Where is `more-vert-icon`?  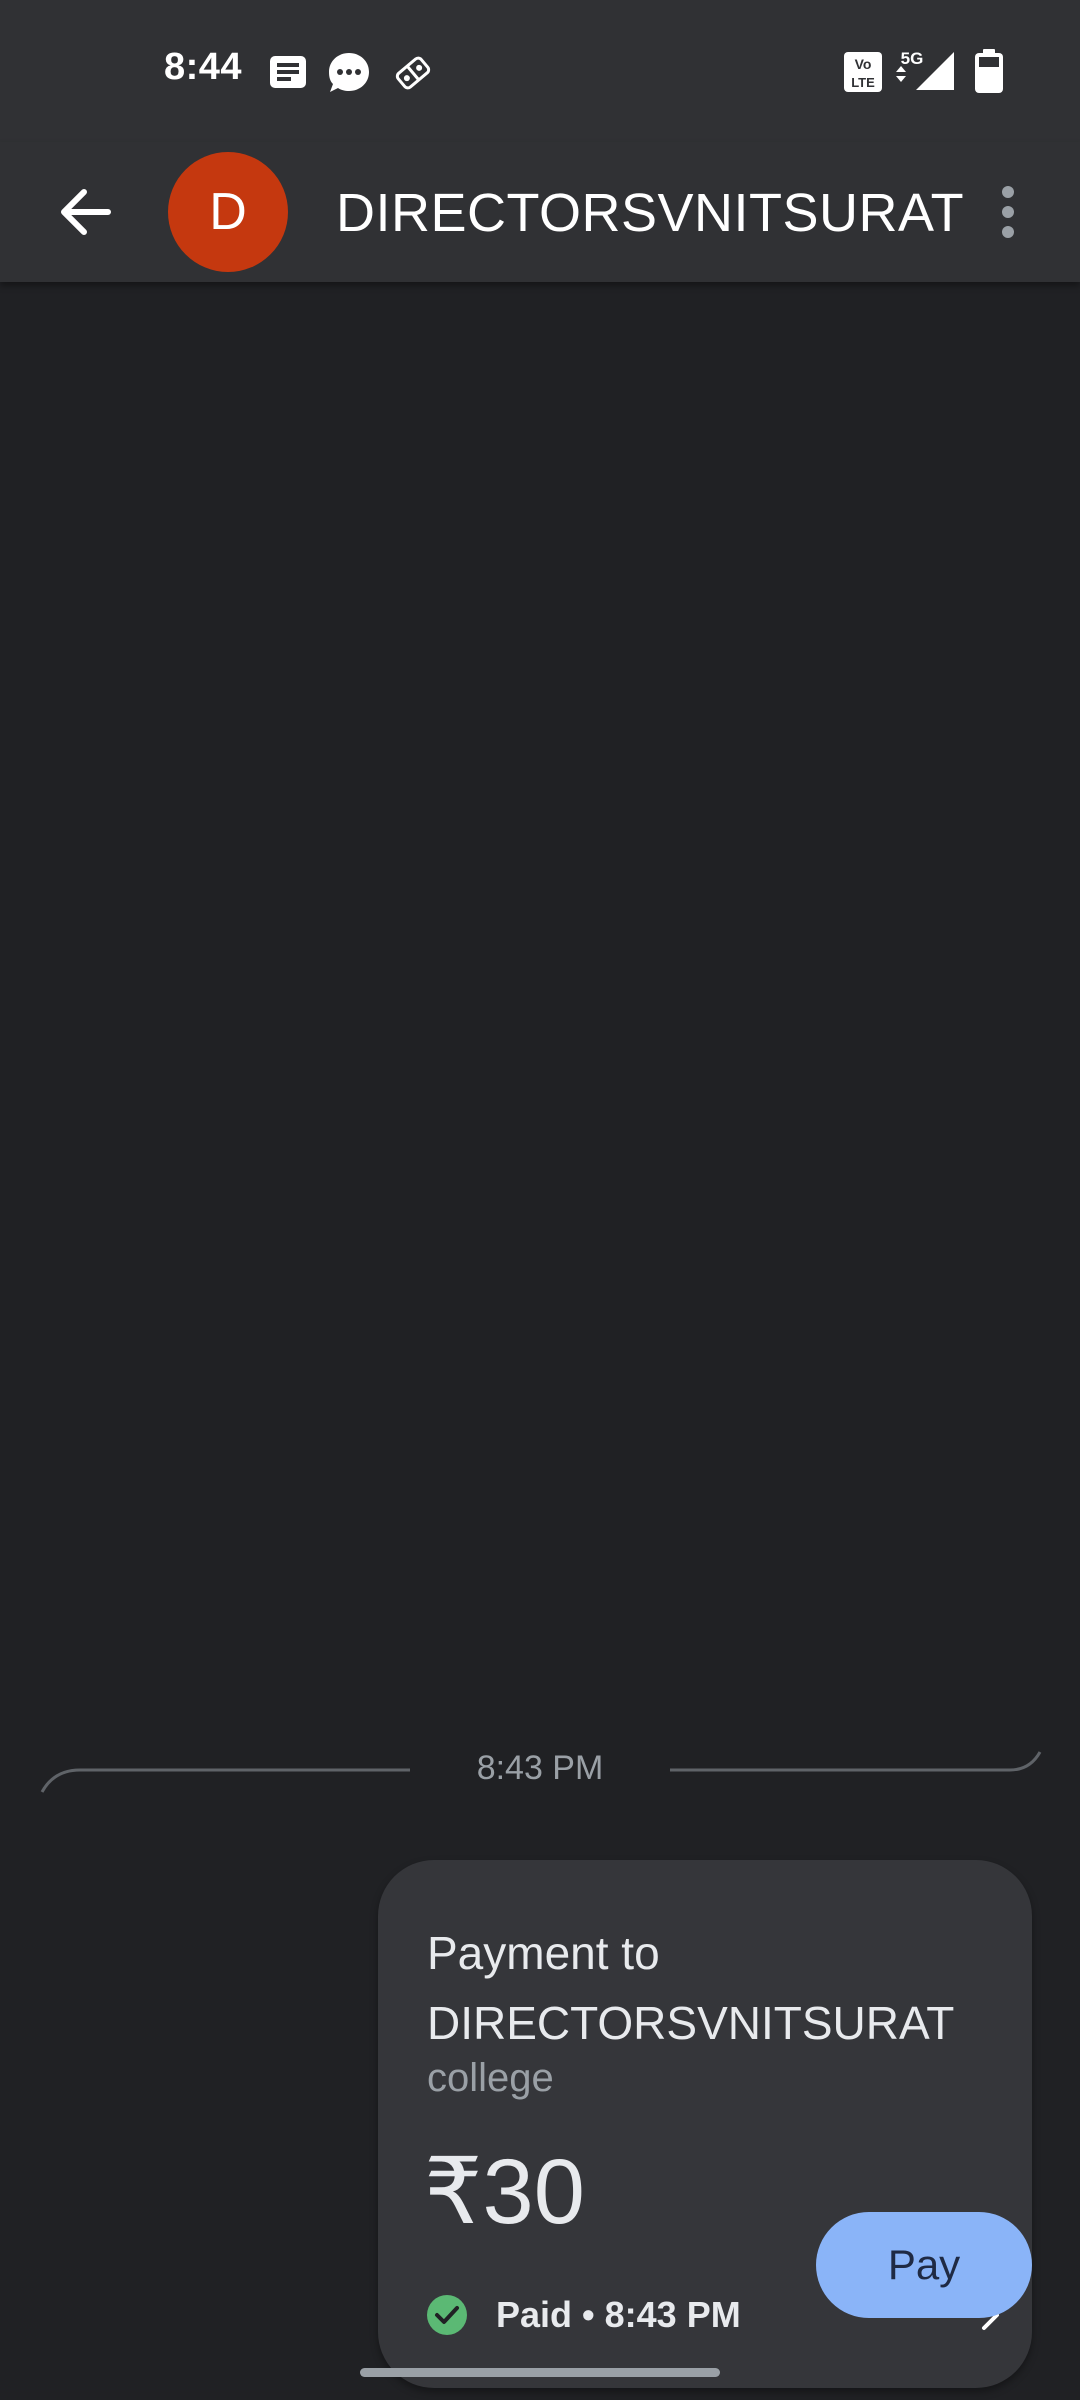 more-vert-icon is located at coordinates (1008, 212).